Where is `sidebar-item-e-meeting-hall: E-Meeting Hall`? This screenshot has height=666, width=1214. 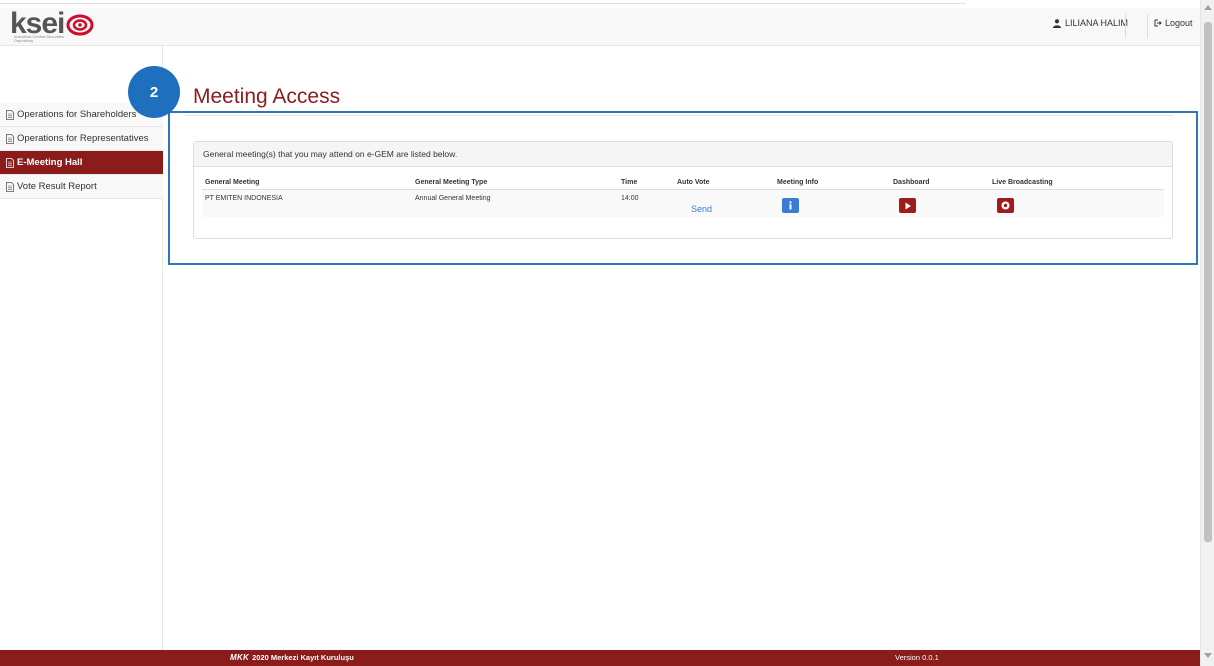 sidebar-item-e-meeting-hall: E-Meeting Hall is located at coordinates (81, 163).